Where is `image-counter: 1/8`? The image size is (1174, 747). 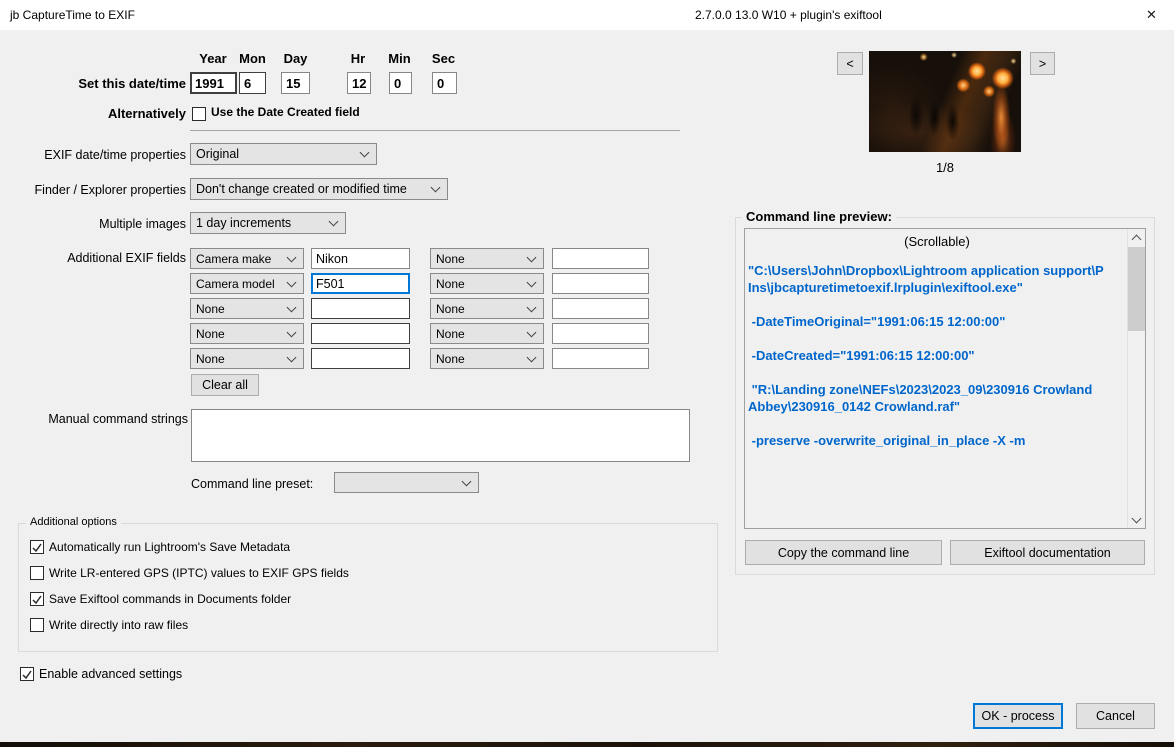 image-counter: 1/8 is located at coordinates (945, 167).